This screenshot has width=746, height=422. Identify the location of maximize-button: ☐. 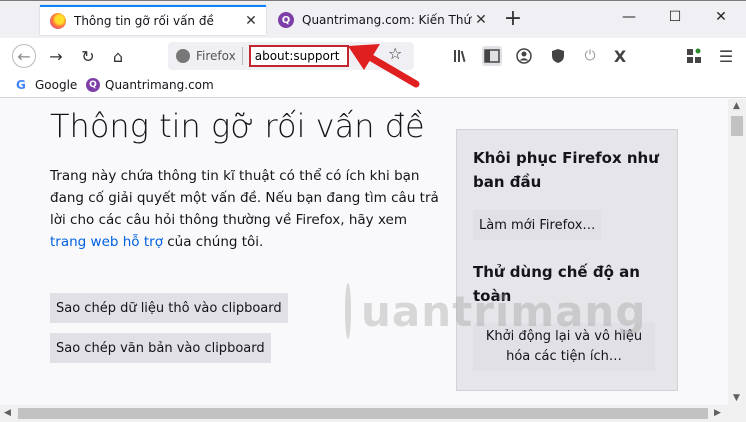
(675, 17).